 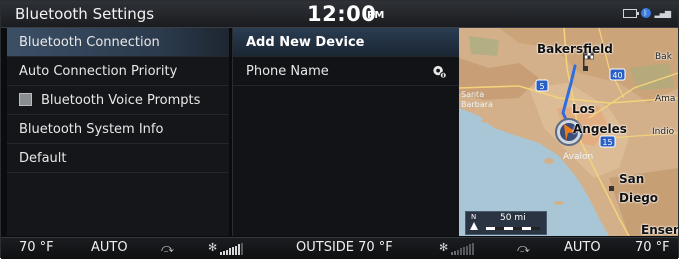 I want to click on svg-text: 40, so click(x=617, y=75).